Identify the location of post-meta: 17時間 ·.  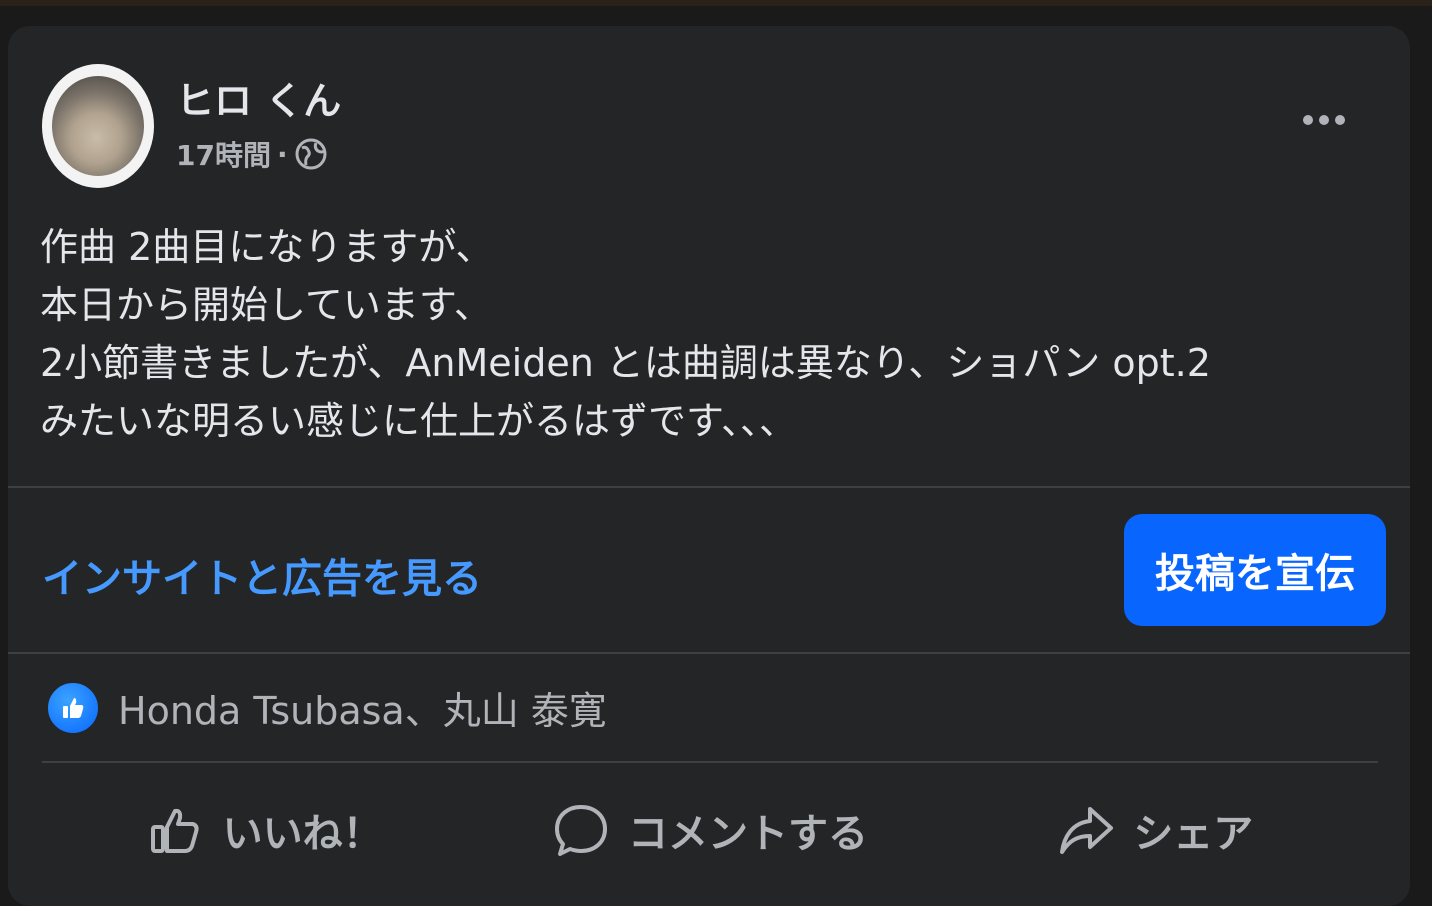
(252, 154).